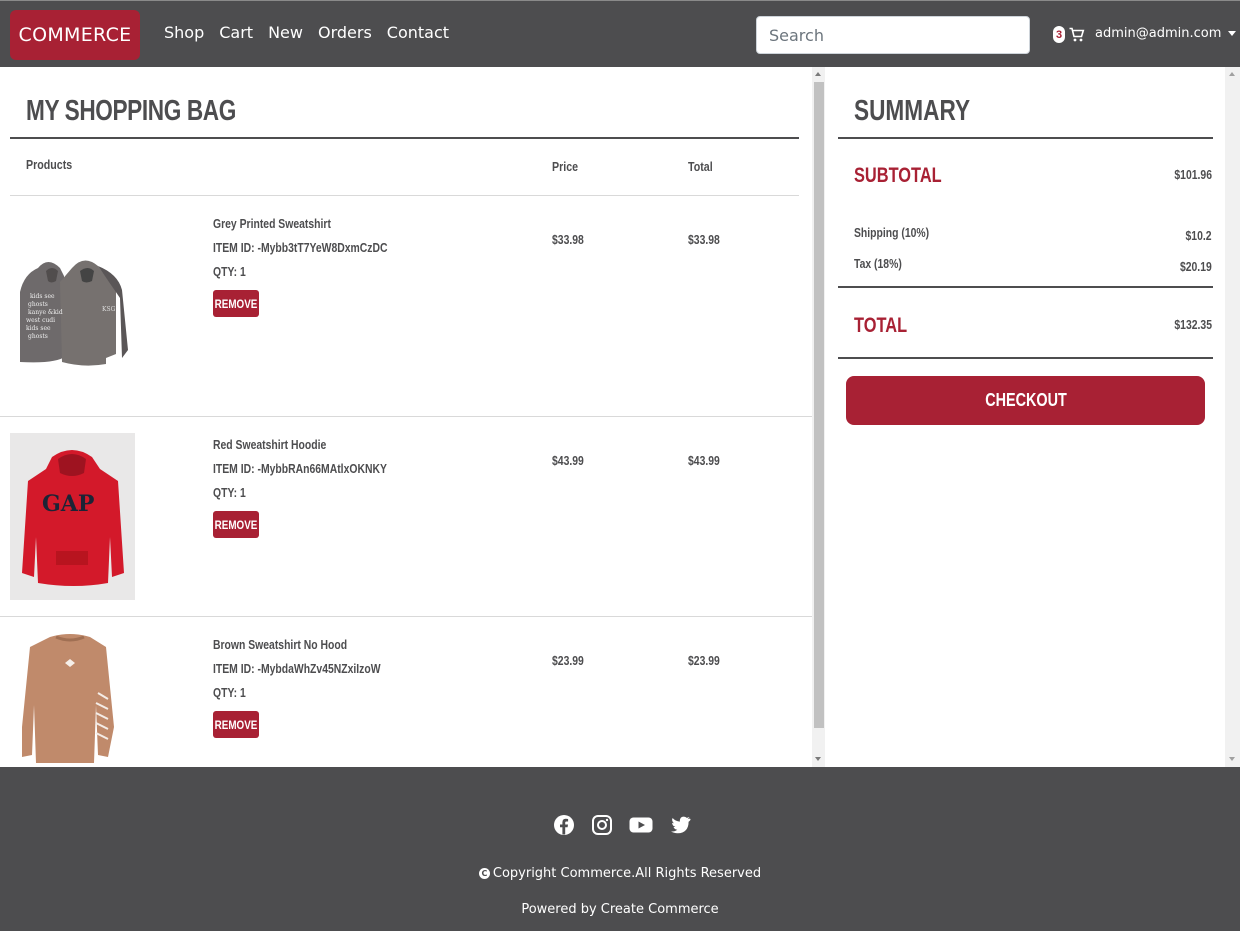 The image size is (1240, 931). Describe the element at coordinates (297, 668) in the screenshot. I see `item-id: ITEM ID: -MybdaWhZv45NZxiIzoW` at that location.